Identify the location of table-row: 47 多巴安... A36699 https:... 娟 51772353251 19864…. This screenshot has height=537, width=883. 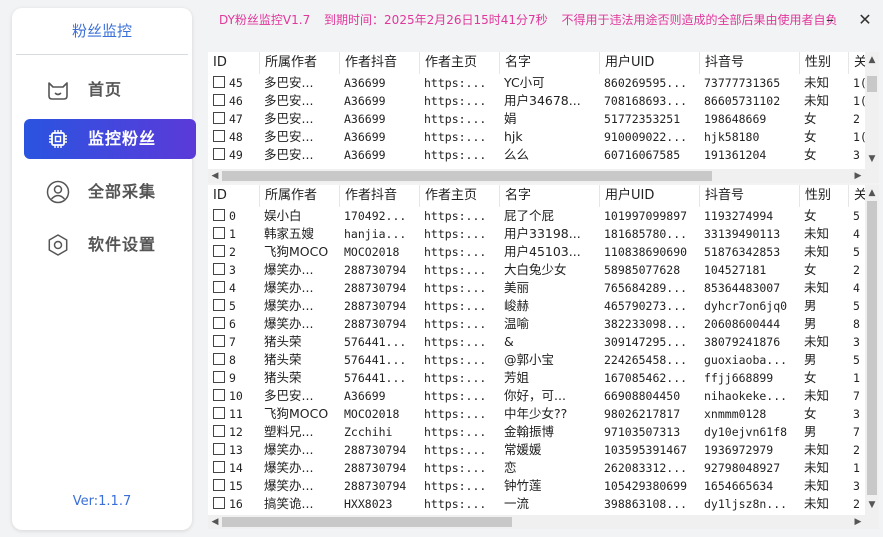
(543, 119).